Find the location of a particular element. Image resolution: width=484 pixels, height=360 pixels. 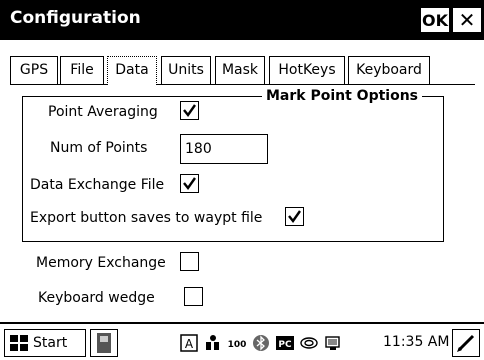

gps-a-icon: A is located at coordinates (189, 343).